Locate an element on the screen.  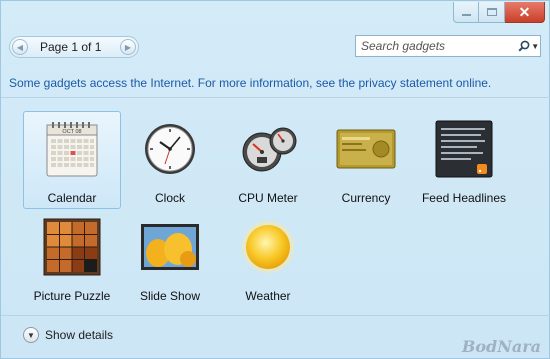
gadget-tile-clock: Clock is located at coordinates (170, 160).